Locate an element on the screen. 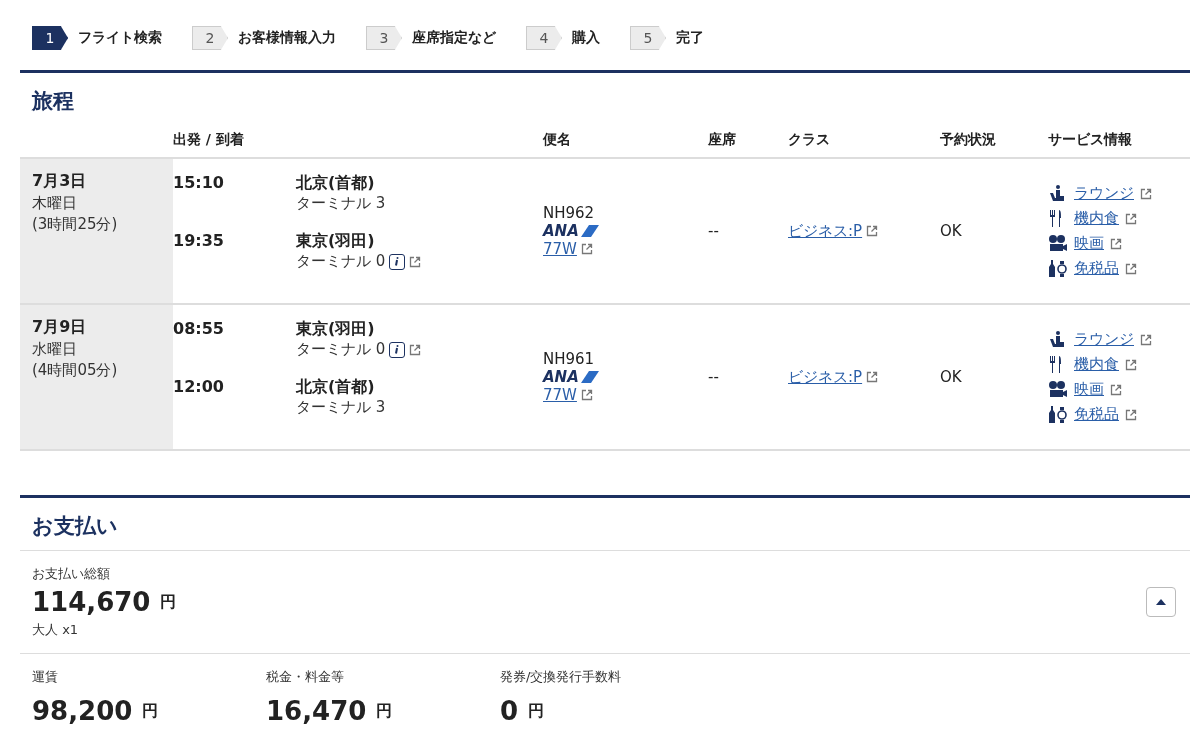  weekday: 木曜日 is located at coordinates (55, 203).